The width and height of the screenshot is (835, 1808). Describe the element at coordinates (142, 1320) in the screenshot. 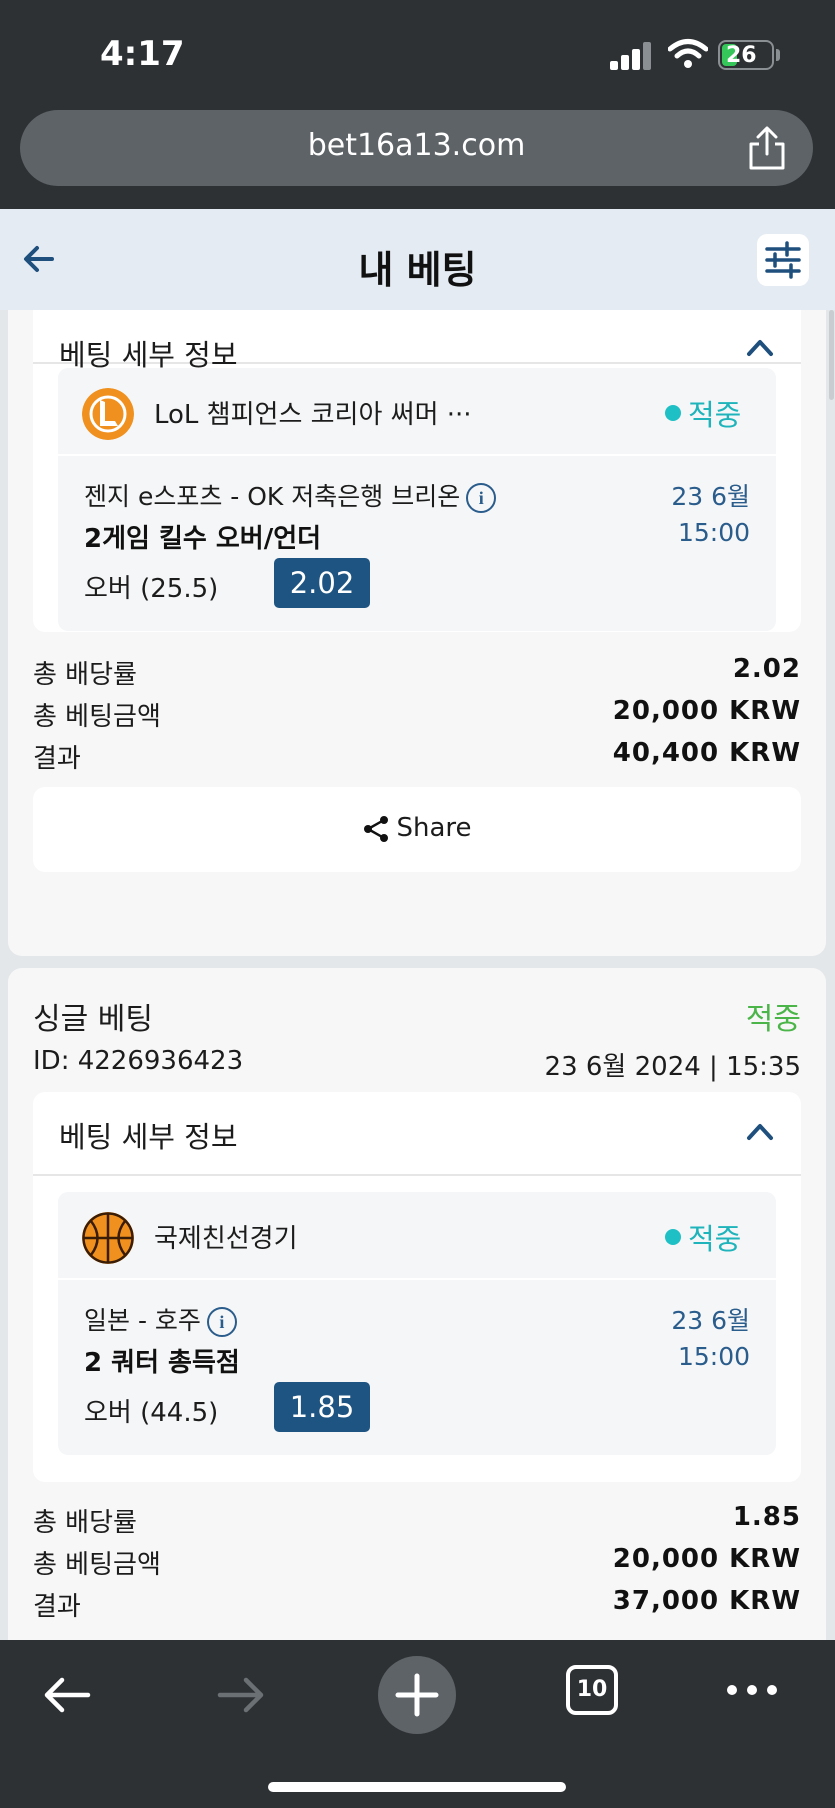

I see `match-name-text: 일본 - 호주` at that location.